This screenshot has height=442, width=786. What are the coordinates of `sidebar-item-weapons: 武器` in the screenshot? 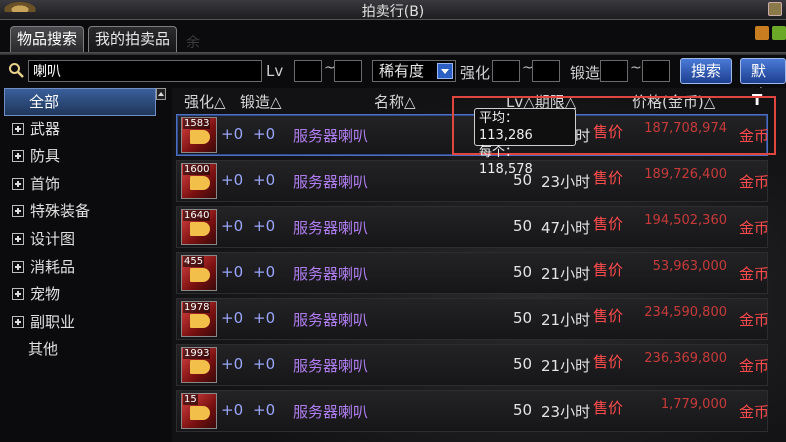 It's located at (80, 130).